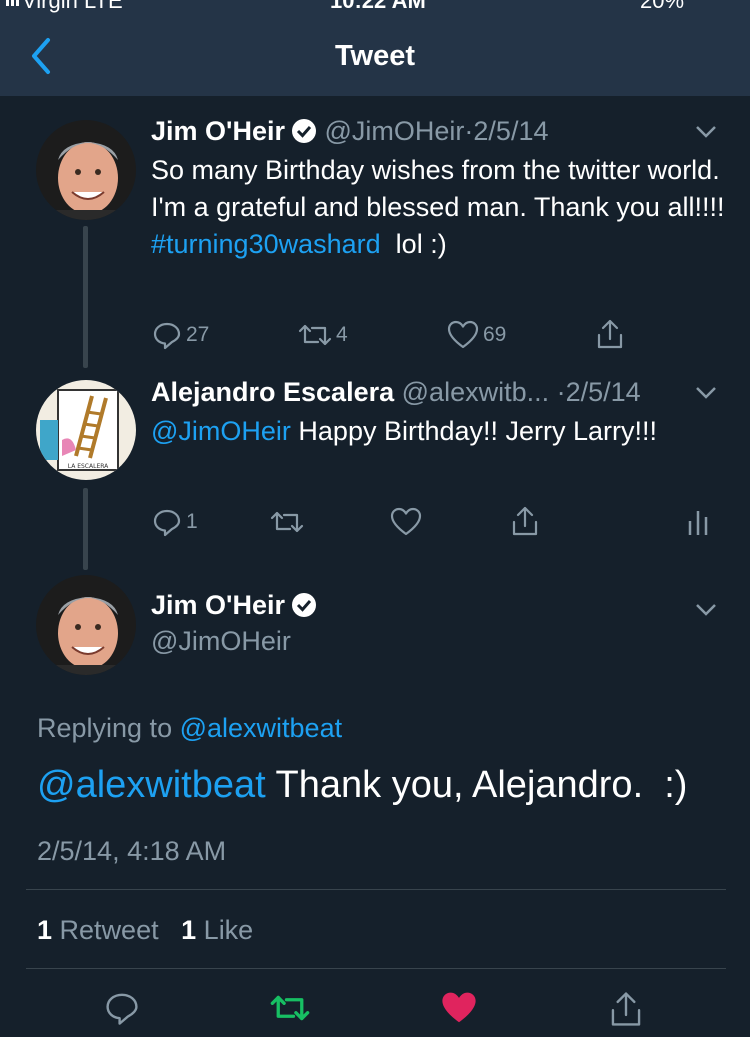 This screenshot has width=750, height=1037. I want to click on tweet-header: Jim O'Heir @JimOHeir·2/5/14, so click(349, 131).